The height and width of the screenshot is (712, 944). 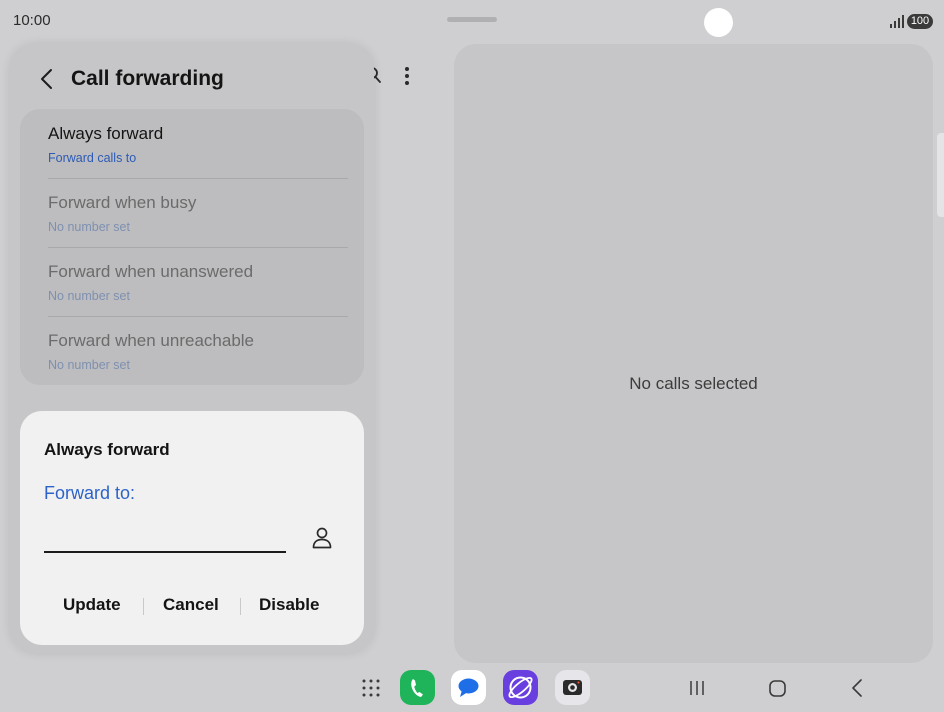 I want to click on option-always-forward: Always forward Forward calls to, so click(x=193, y=143).